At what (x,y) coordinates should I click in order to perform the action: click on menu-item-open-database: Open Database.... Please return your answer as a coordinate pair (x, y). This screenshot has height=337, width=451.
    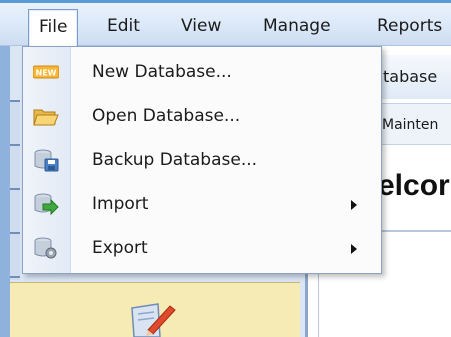
    Looking at the image, I should click on (202, 116).